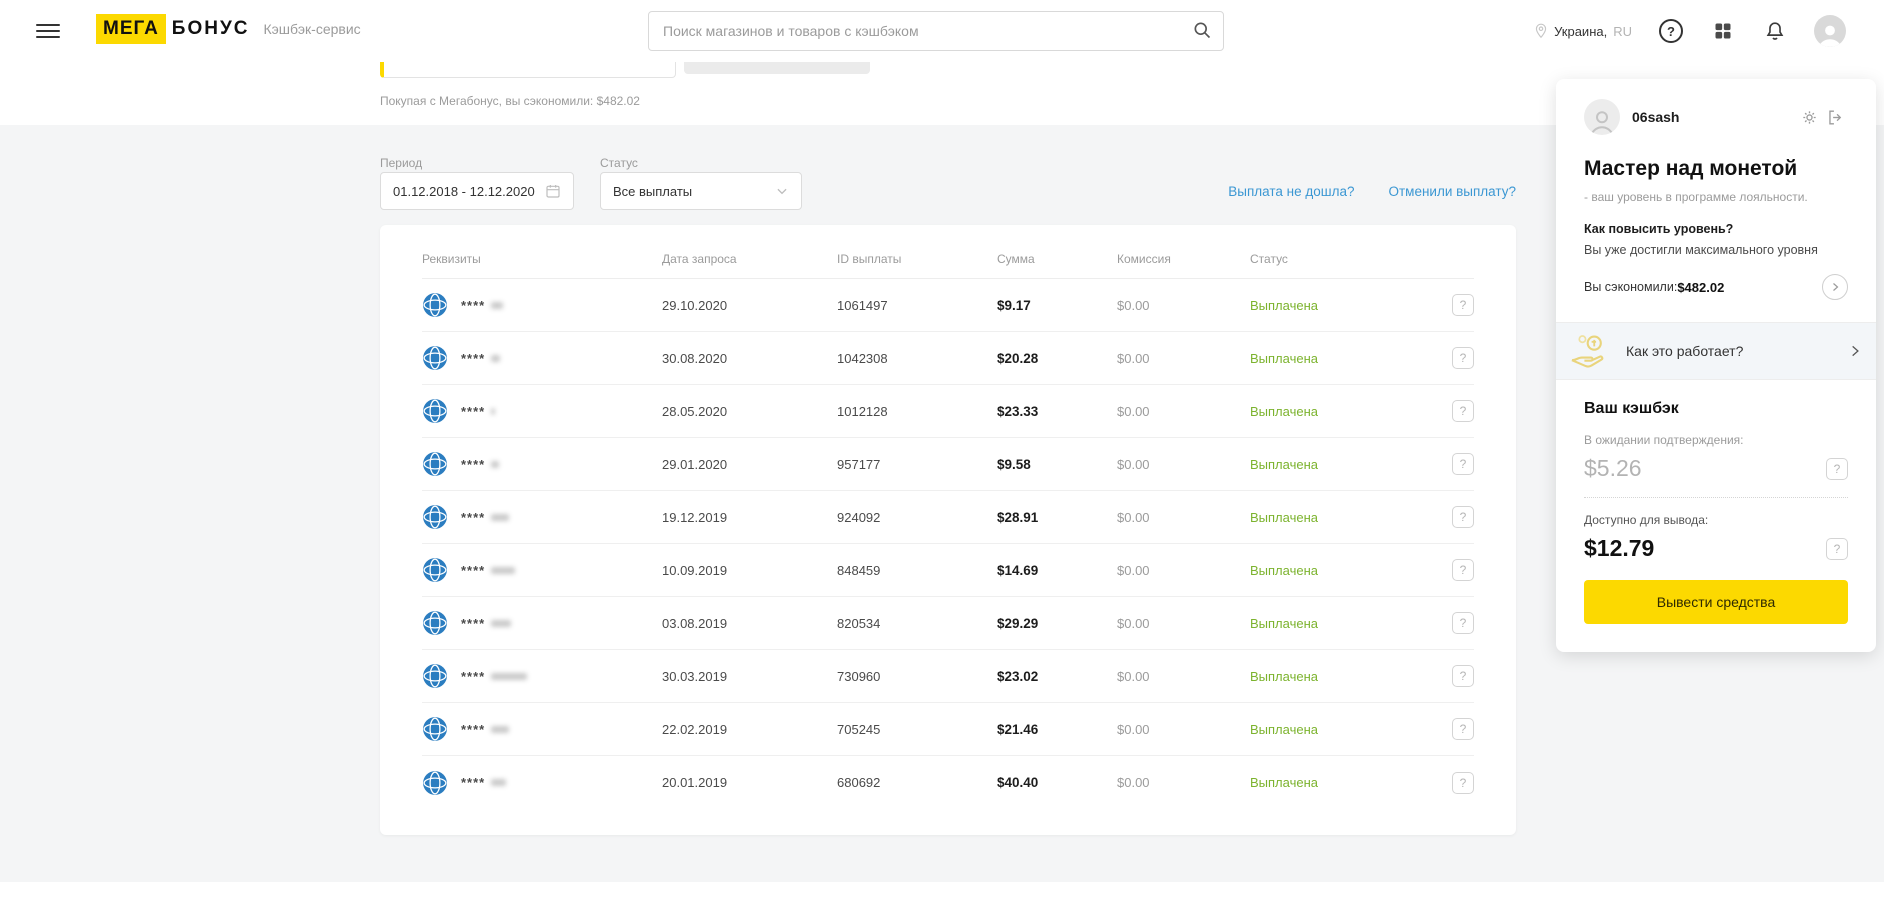  I want to click on dotted-divider, so click(1716, 497).